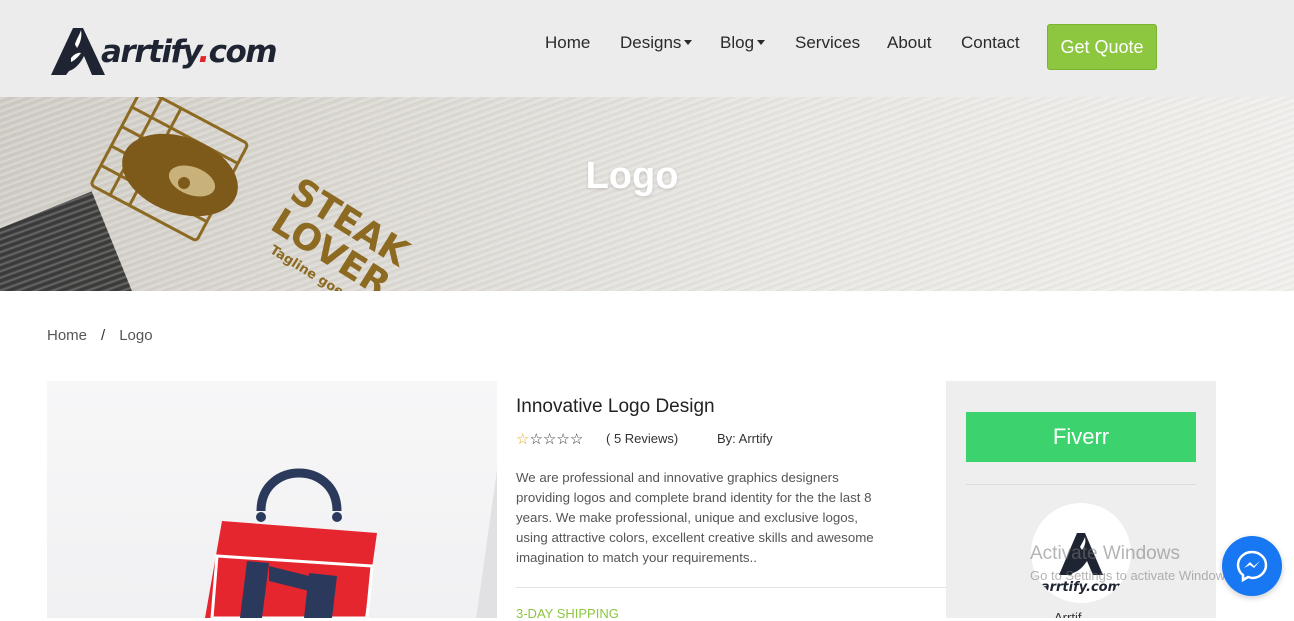 The image size is (1294, 621). What do you see at coordinates (100, 335) in the screenshot?
I see `breadcrumb: Home / Logo` at bounding box center [100, 335].